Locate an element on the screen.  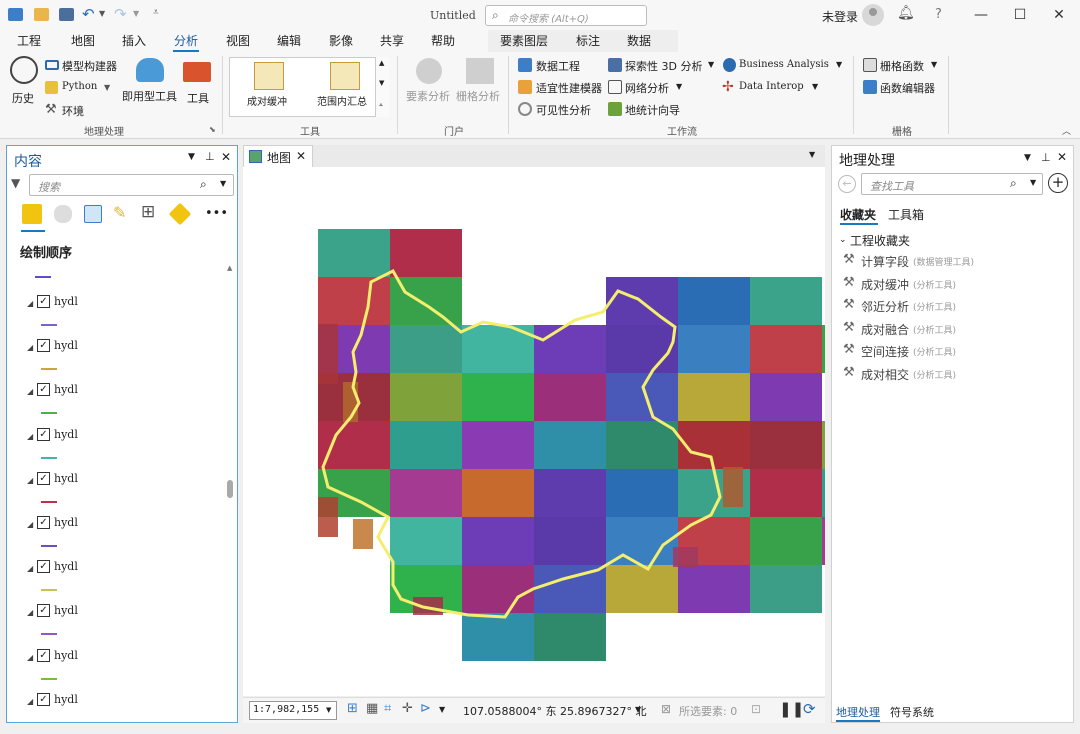
exploratory-dropdown-icon: ▼ is located at coordinates (711, 64).